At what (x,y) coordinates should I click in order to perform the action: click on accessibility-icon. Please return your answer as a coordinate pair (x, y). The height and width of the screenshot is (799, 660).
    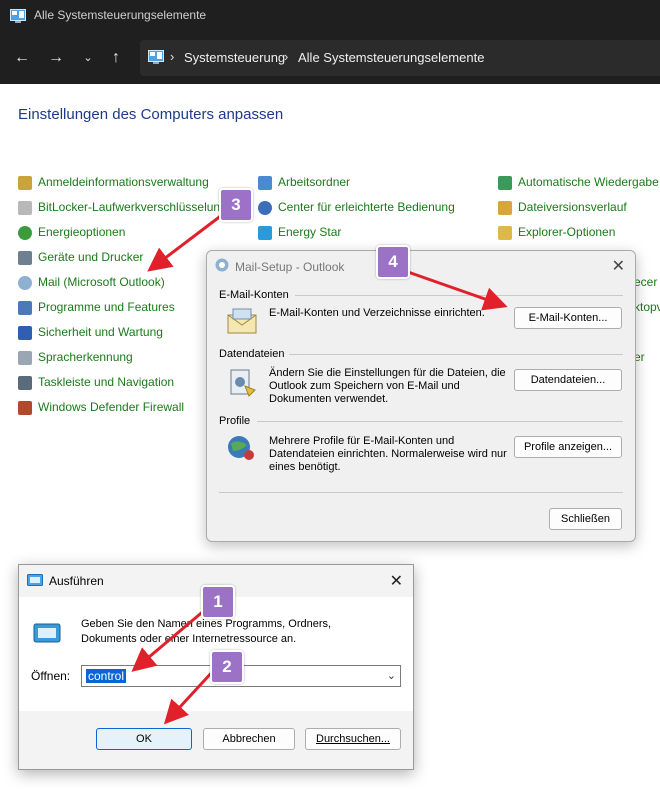
    Looking at the image, I should click on (265, 208).